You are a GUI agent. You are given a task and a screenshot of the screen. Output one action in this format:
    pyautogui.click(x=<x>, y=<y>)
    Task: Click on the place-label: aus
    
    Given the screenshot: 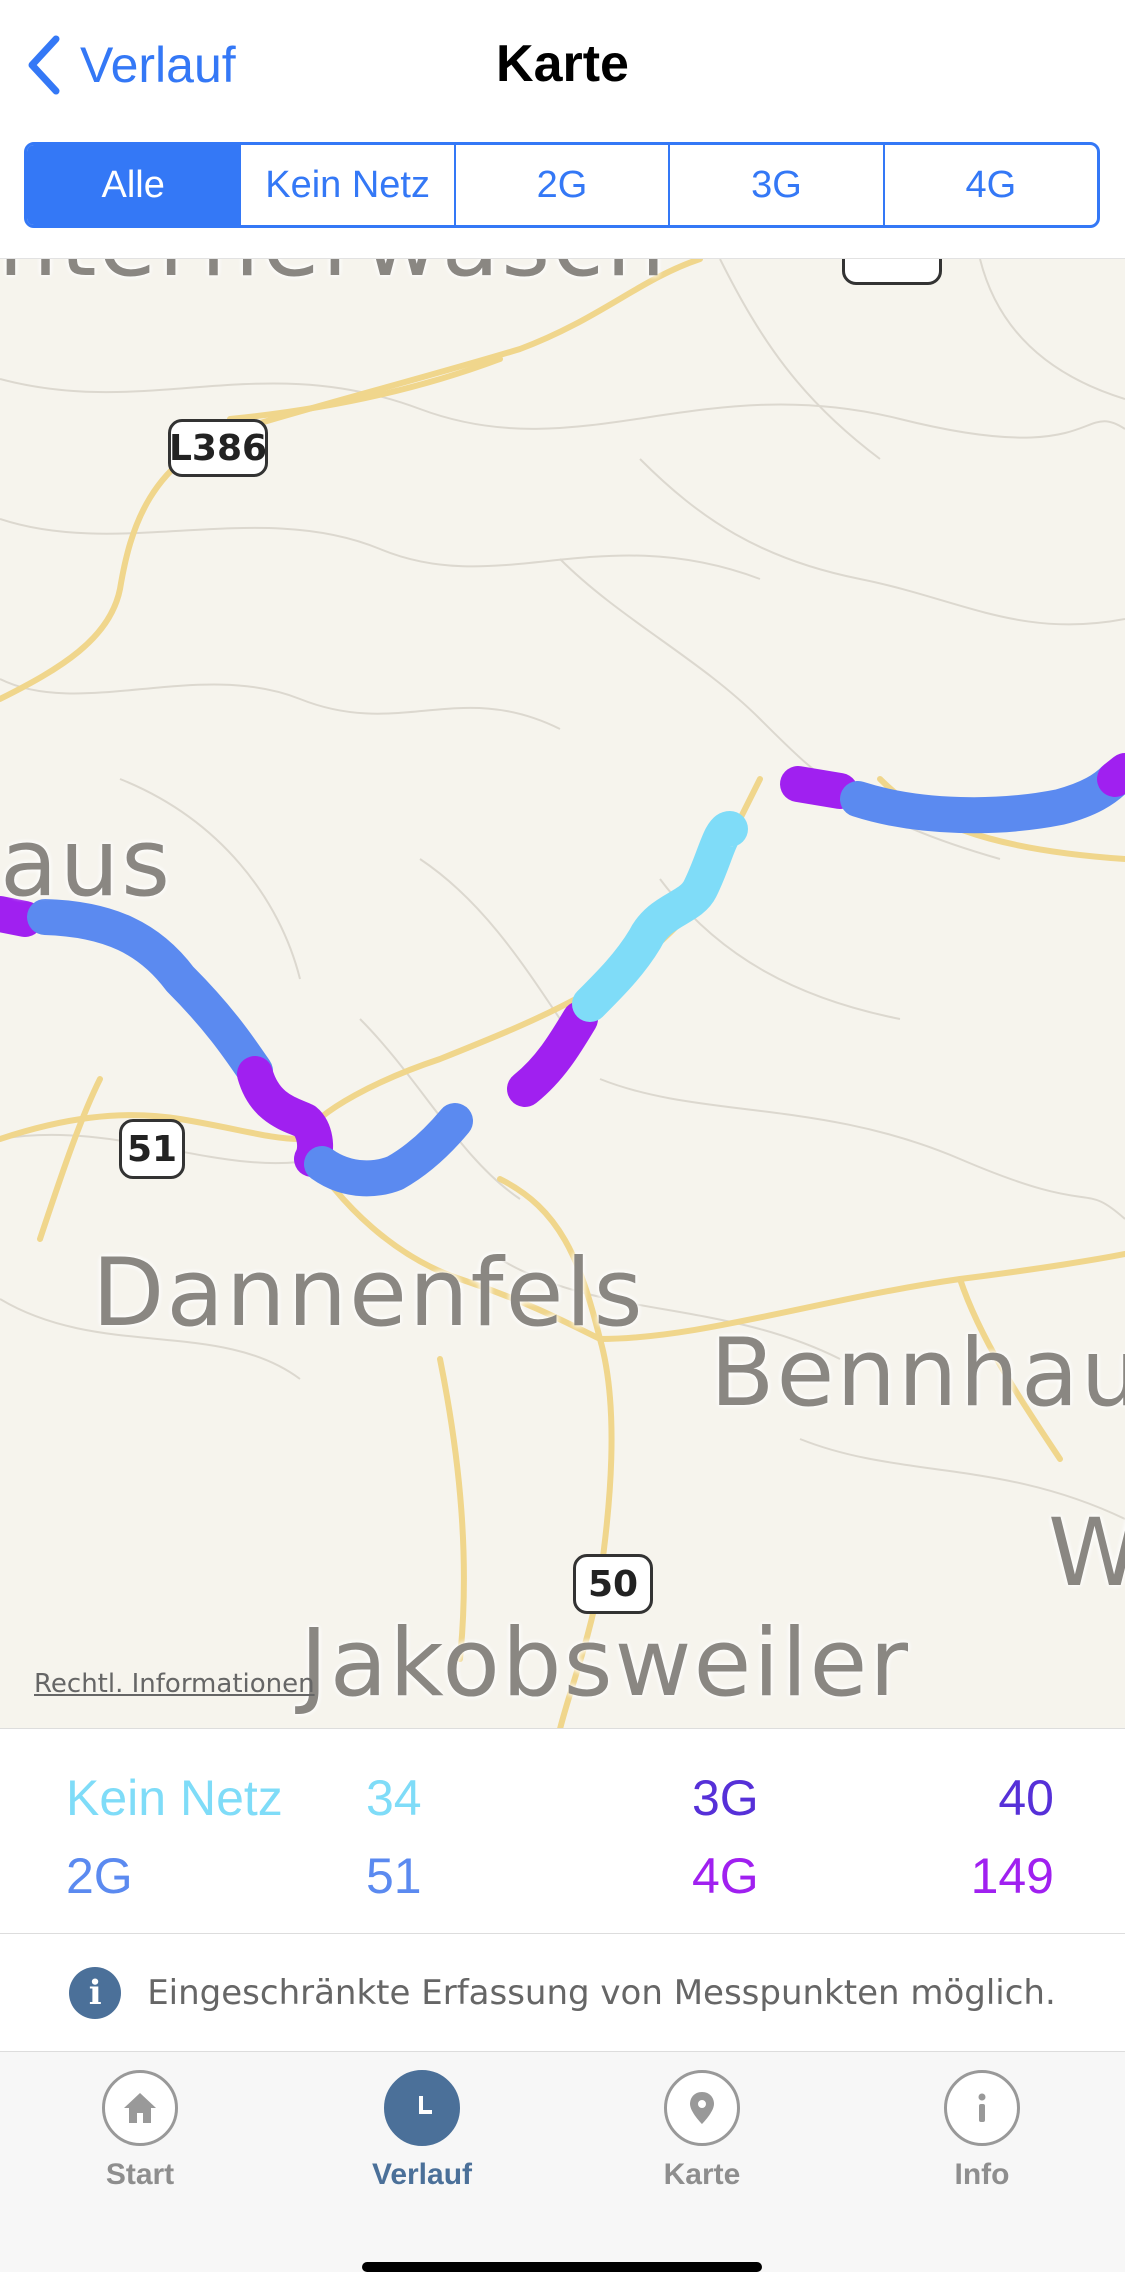 What is the action you would take?
    pyautogui.click(x=86, y=863)
    